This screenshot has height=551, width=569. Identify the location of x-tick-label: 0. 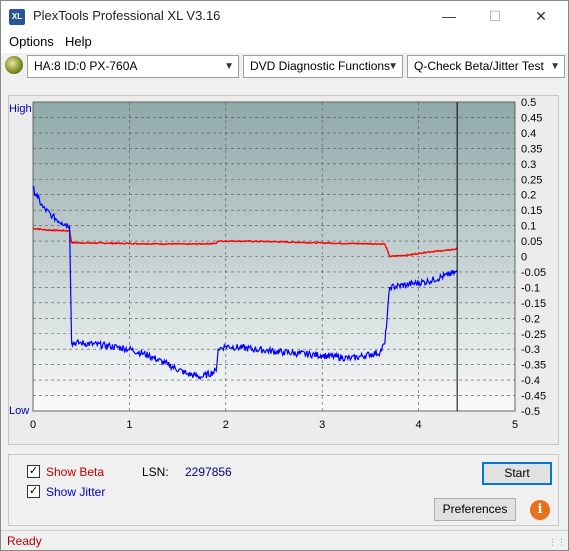
(33, 425).